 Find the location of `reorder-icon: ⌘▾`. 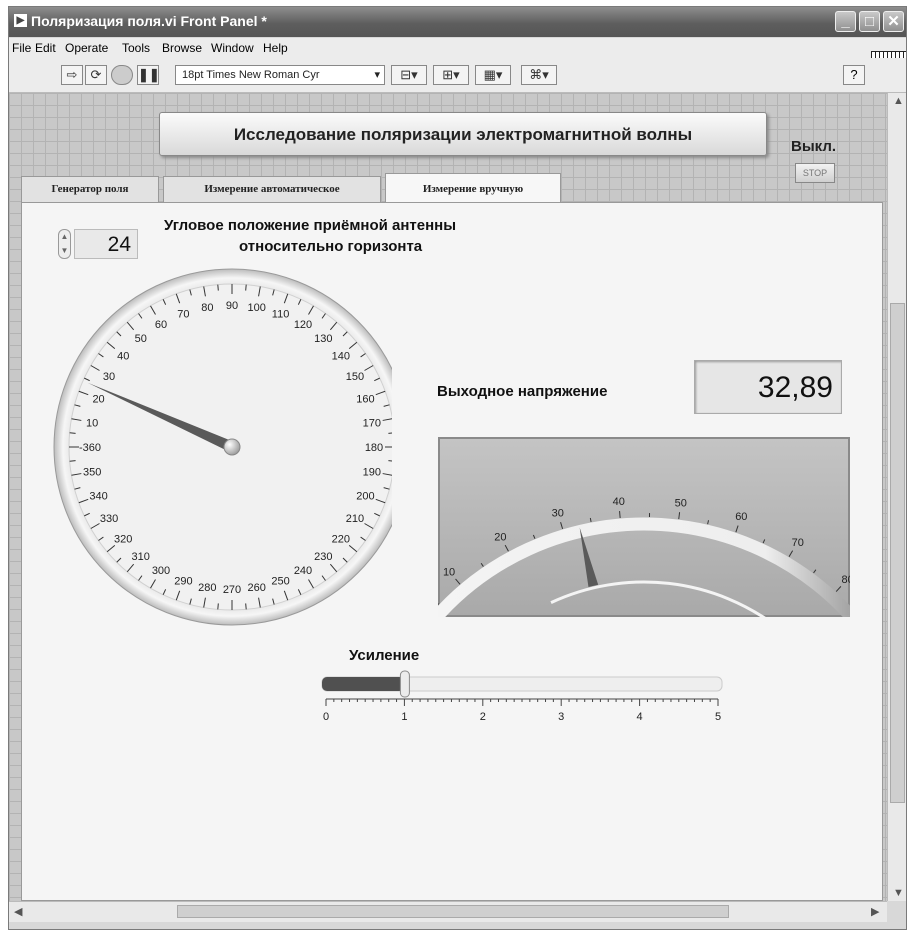

reorder-icon: ⌘▾ is located at coordinates (539, 75).